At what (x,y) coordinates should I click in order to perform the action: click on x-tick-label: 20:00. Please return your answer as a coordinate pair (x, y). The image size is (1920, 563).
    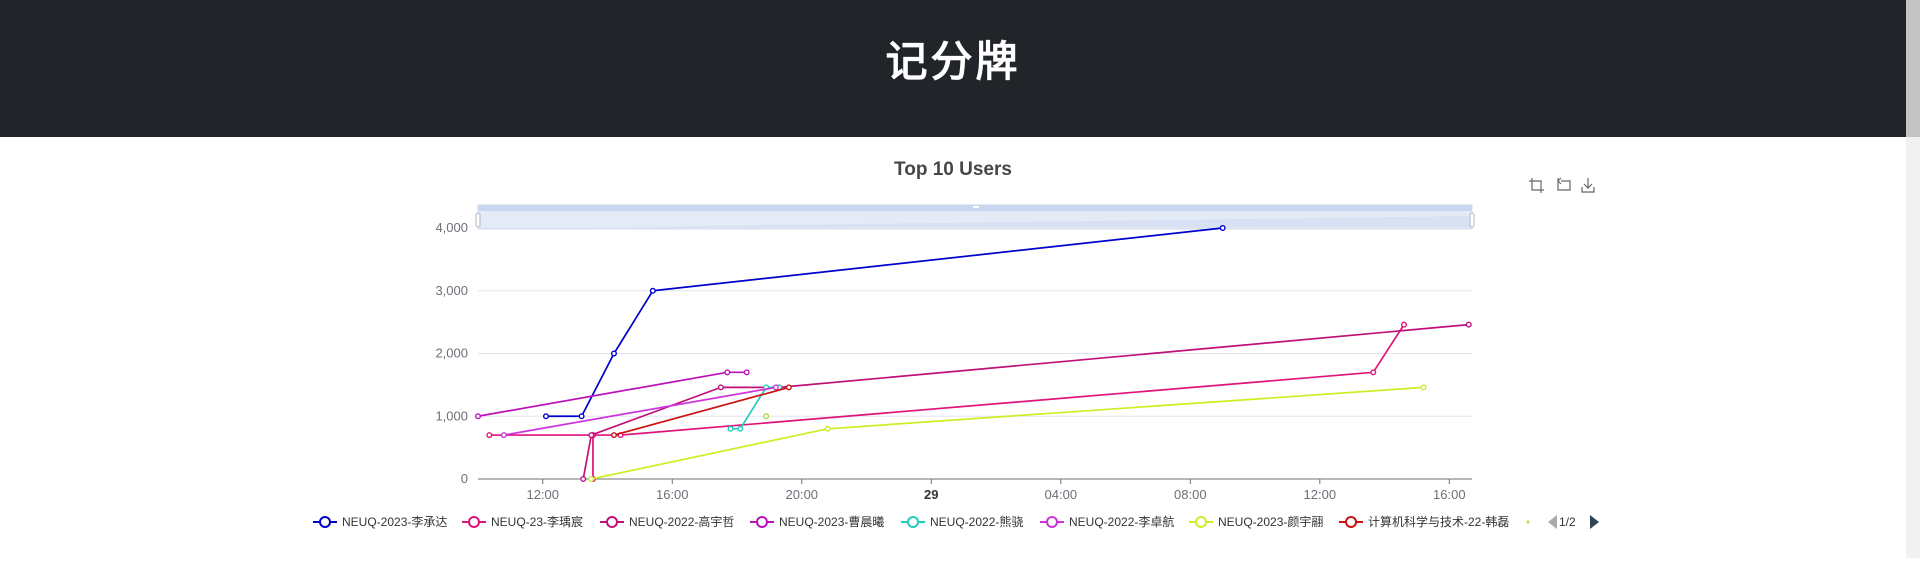
    Looking at the image, I should click on (802, 494).